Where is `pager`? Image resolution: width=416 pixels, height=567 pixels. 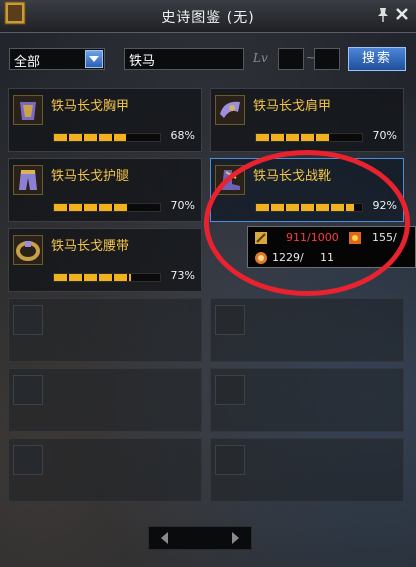 pager is located at coordinates (200, 538).